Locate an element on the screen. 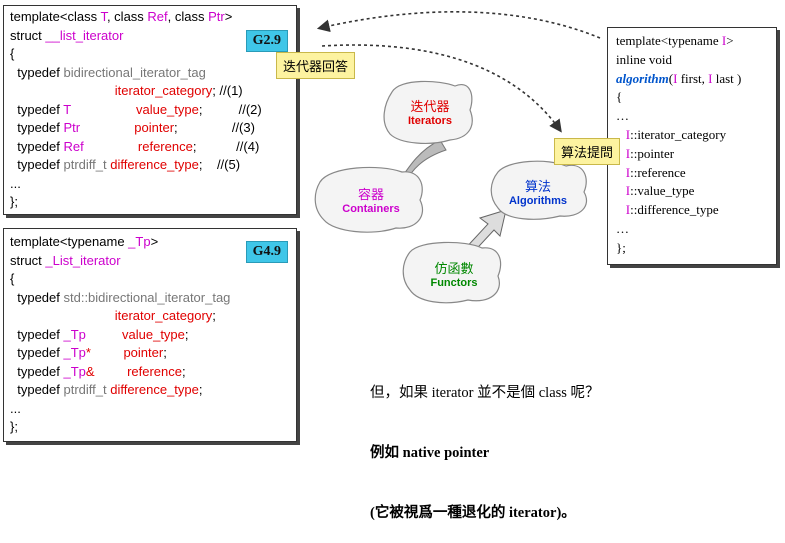 Image resolution: width=785 pixels, height=543 pixels. g29-code-token: T is located at coordinates (67, 109).